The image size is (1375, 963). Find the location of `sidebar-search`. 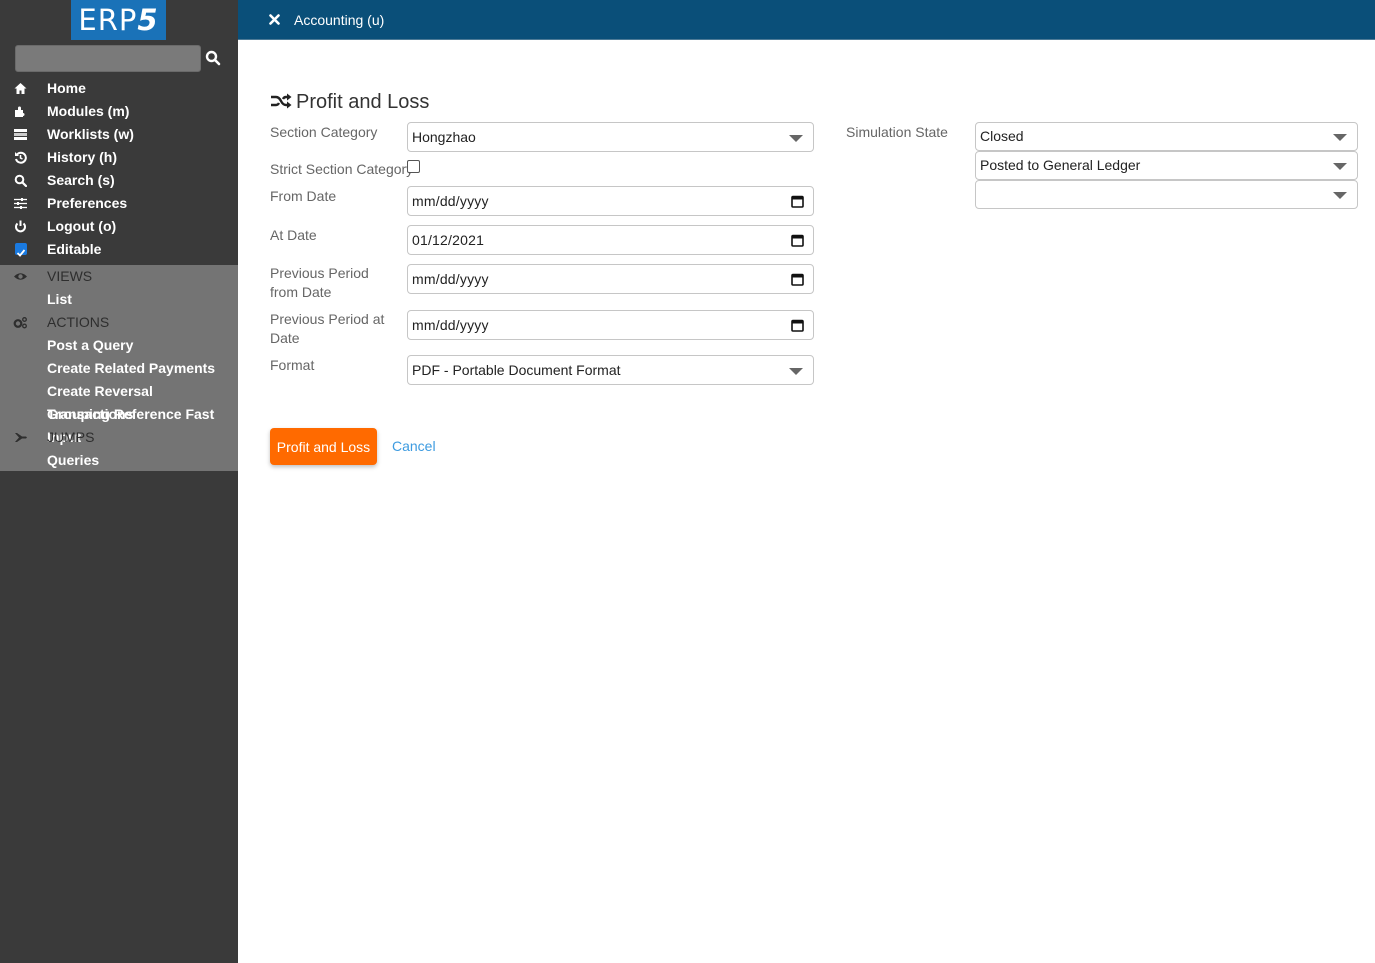

sidebar-search is located at coordinates (120, 59).